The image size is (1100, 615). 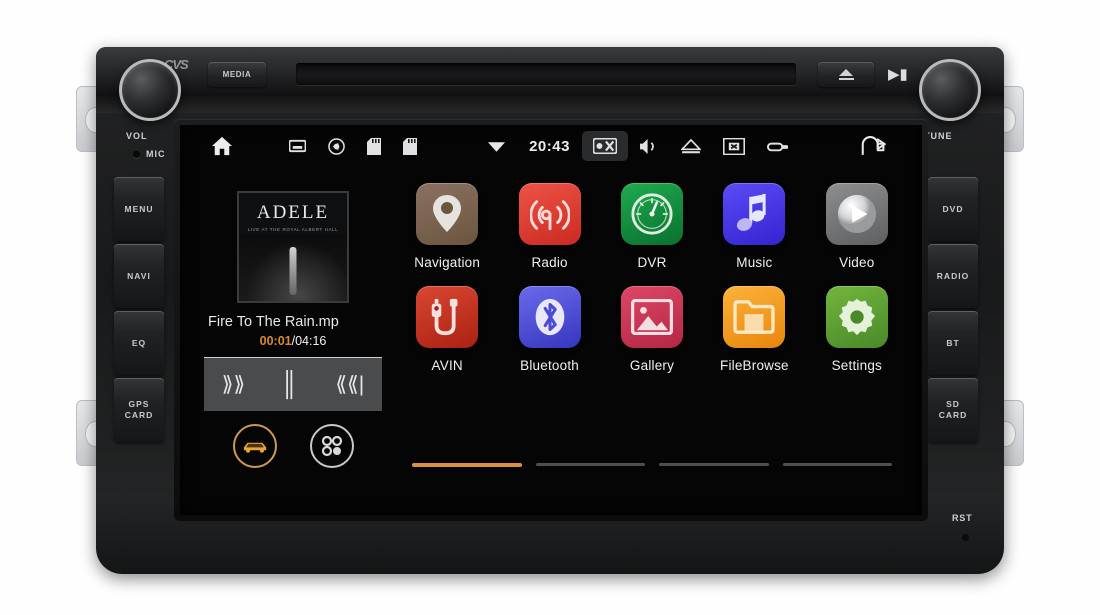 I want to click on play-pause-icon: ▶▮, so click(x=898, y=74).